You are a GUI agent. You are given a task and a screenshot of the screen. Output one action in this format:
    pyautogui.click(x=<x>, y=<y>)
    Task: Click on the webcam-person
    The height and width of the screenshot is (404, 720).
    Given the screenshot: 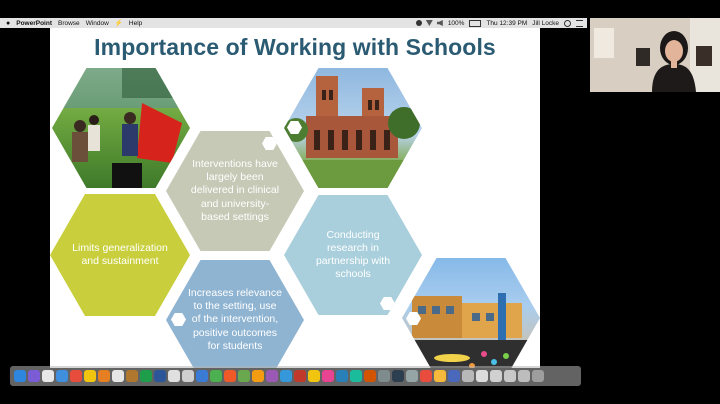 What is the action you would take?
    pyautogui.click(x=655, y=55)
    